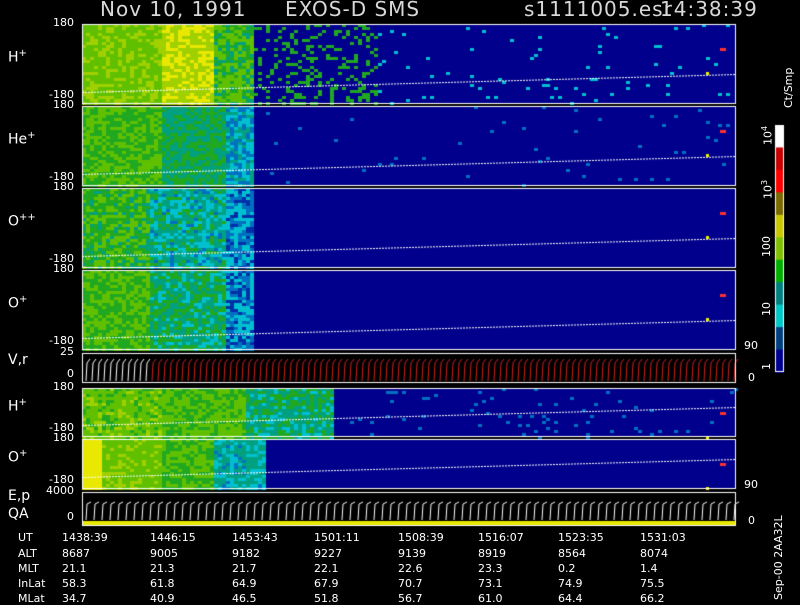 Image resolution: width=800 pixels, height=605 pixels. What do you see at coordinates (19, 496) in the screenshot?
I see `panel-label: E,p` at bounding box center [19, 496].